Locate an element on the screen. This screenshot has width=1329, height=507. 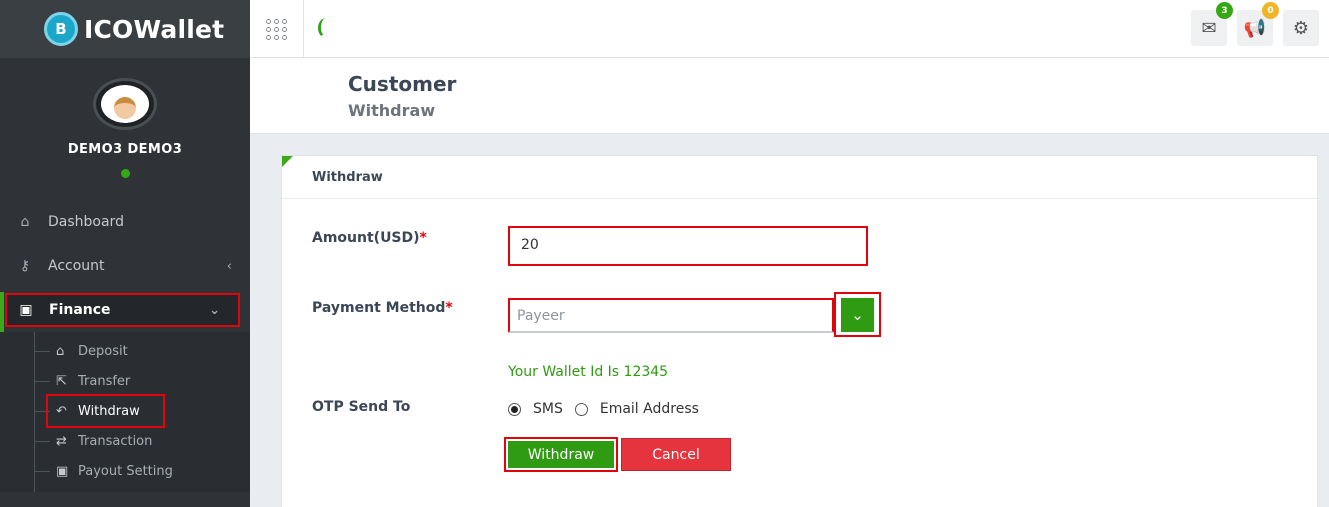
loading-spinner-icon is located at coordinates (326, 28).